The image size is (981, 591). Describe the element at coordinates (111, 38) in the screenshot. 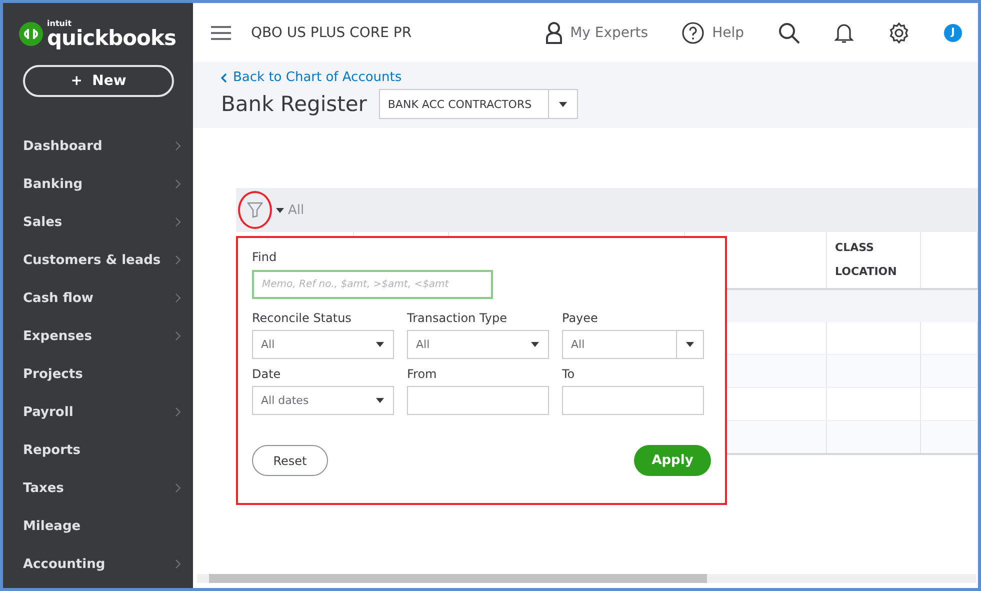

I see `logo-text: quickbooks` at that location.